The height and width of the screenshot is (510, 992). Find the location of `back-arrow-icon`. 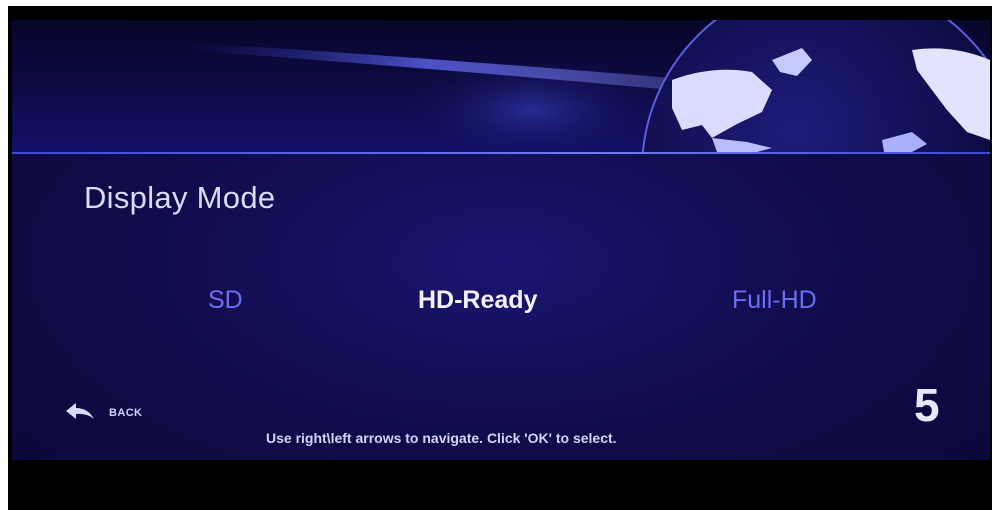

back-arrow-icon is located at coordinates (80, 413).